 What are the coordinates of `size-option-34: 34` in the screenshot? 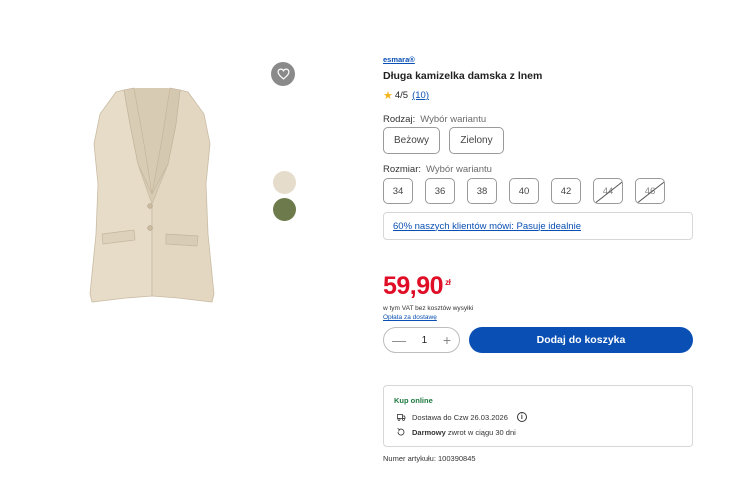 It's located at (398, 191).